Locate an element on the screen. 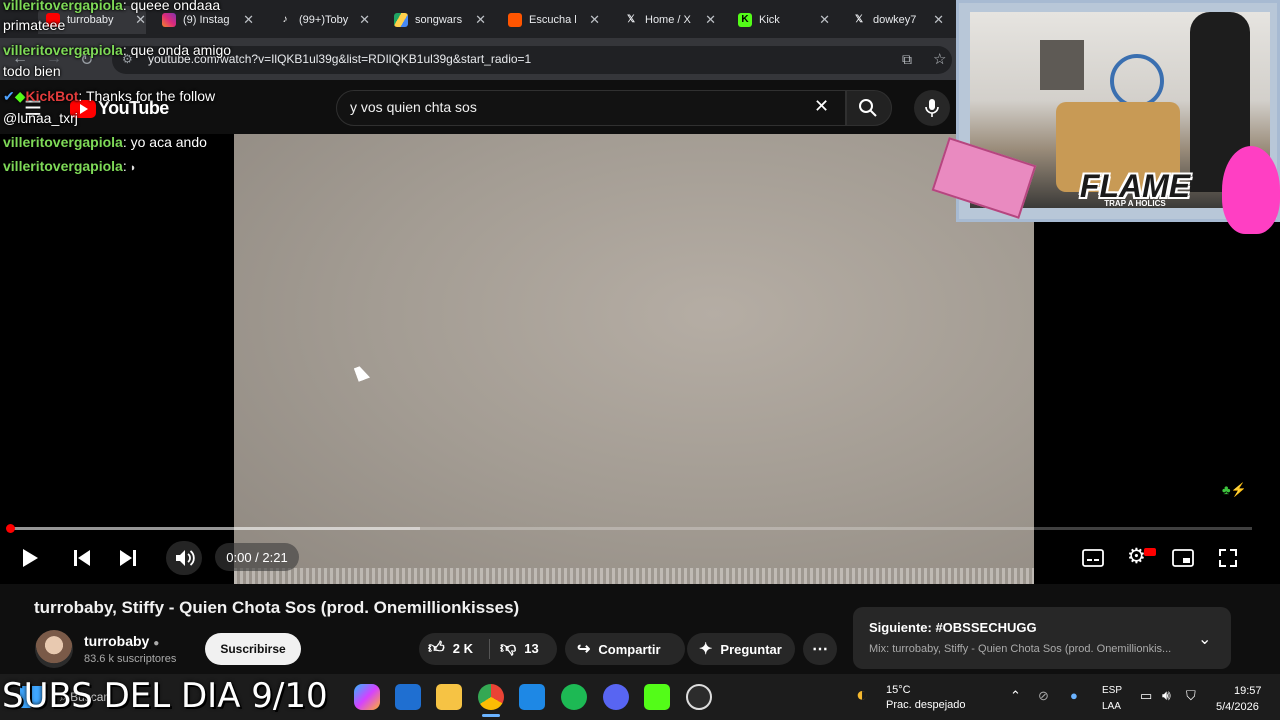 Image resolution: width=1280 pixels, height=720 pixels. poster-shape is located at coordinates (1062, 65).